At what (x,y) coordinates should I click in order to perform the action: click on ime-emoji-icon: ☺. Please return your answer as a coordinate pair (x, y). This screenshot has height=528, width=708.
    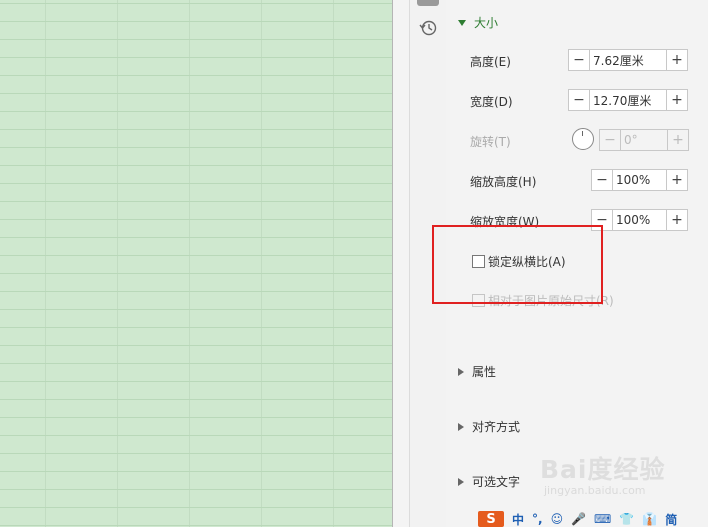
    Looking at the image, I should click on (557, 519).